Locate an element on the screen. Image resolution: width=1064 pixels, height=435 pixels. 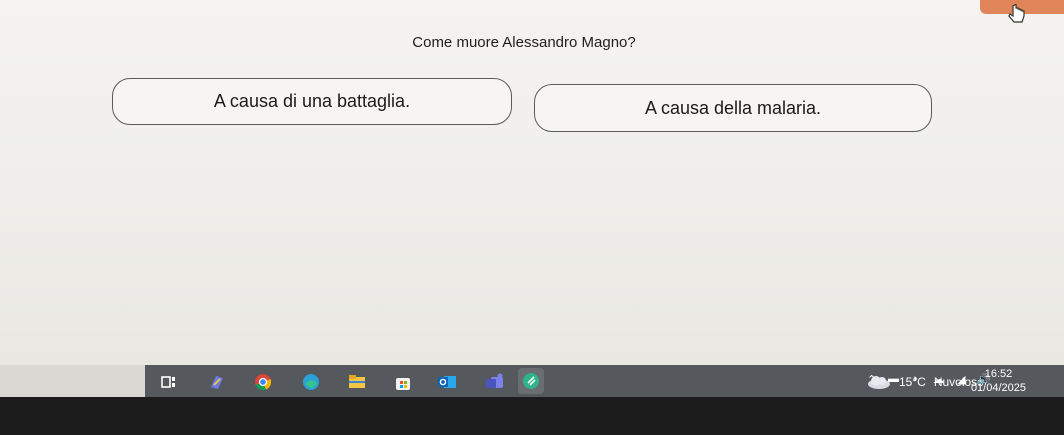
taskbar-left-area is located at coordinates (72, 381).